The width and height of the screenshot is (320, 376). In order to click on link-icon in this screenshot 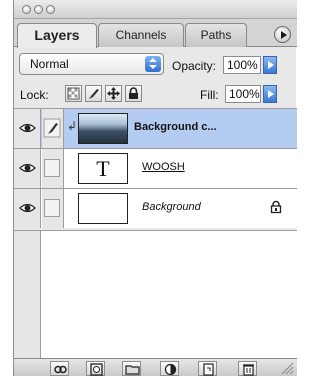, I will do `click(60, 369)`.